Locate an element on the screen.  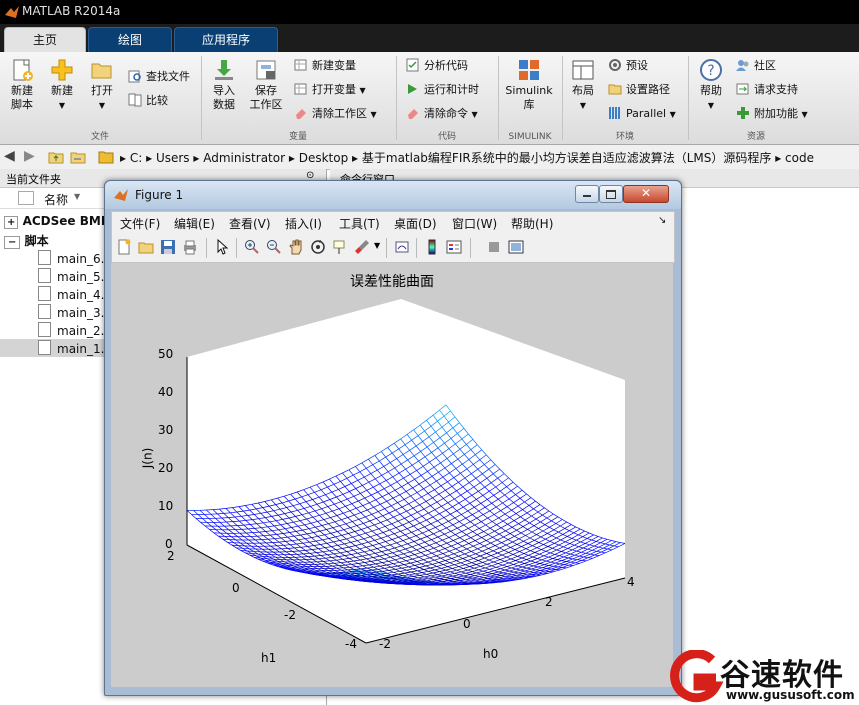
collapse-icon: − is located at coordinates (12, 242).